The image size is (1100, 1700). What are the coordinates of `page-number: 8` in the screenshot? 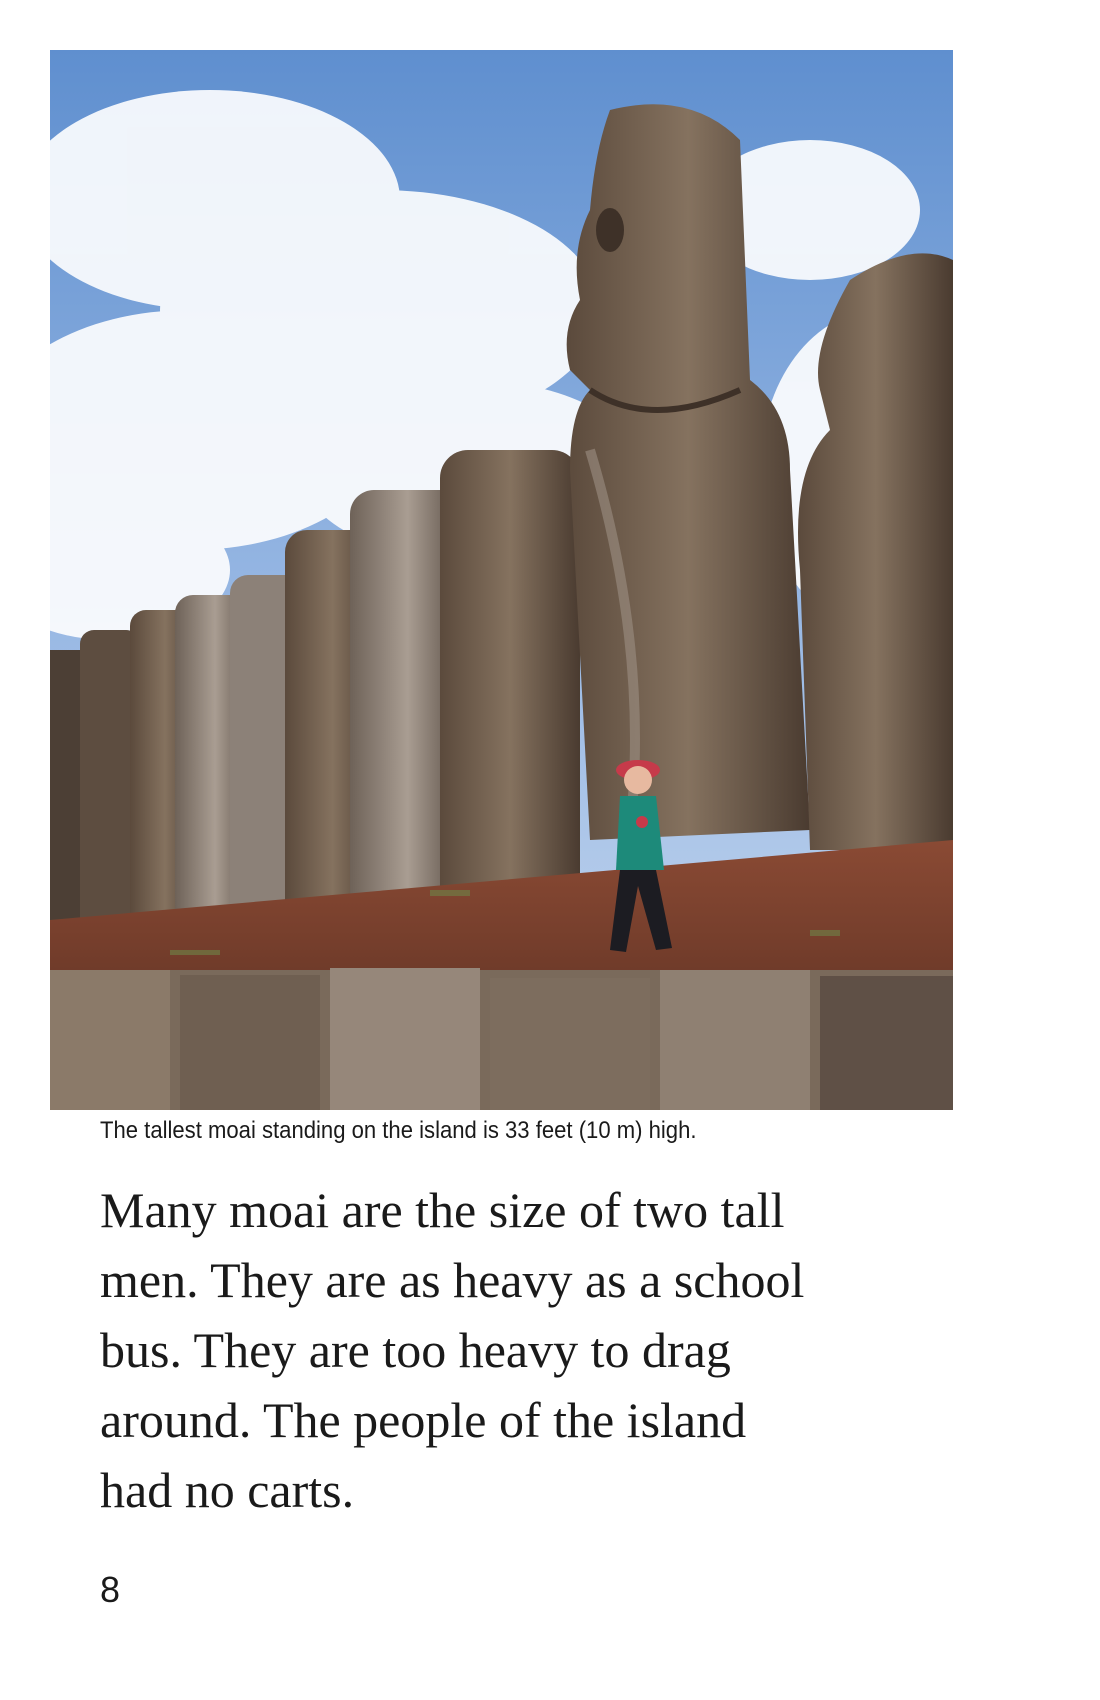 It's located at (110, 1589).